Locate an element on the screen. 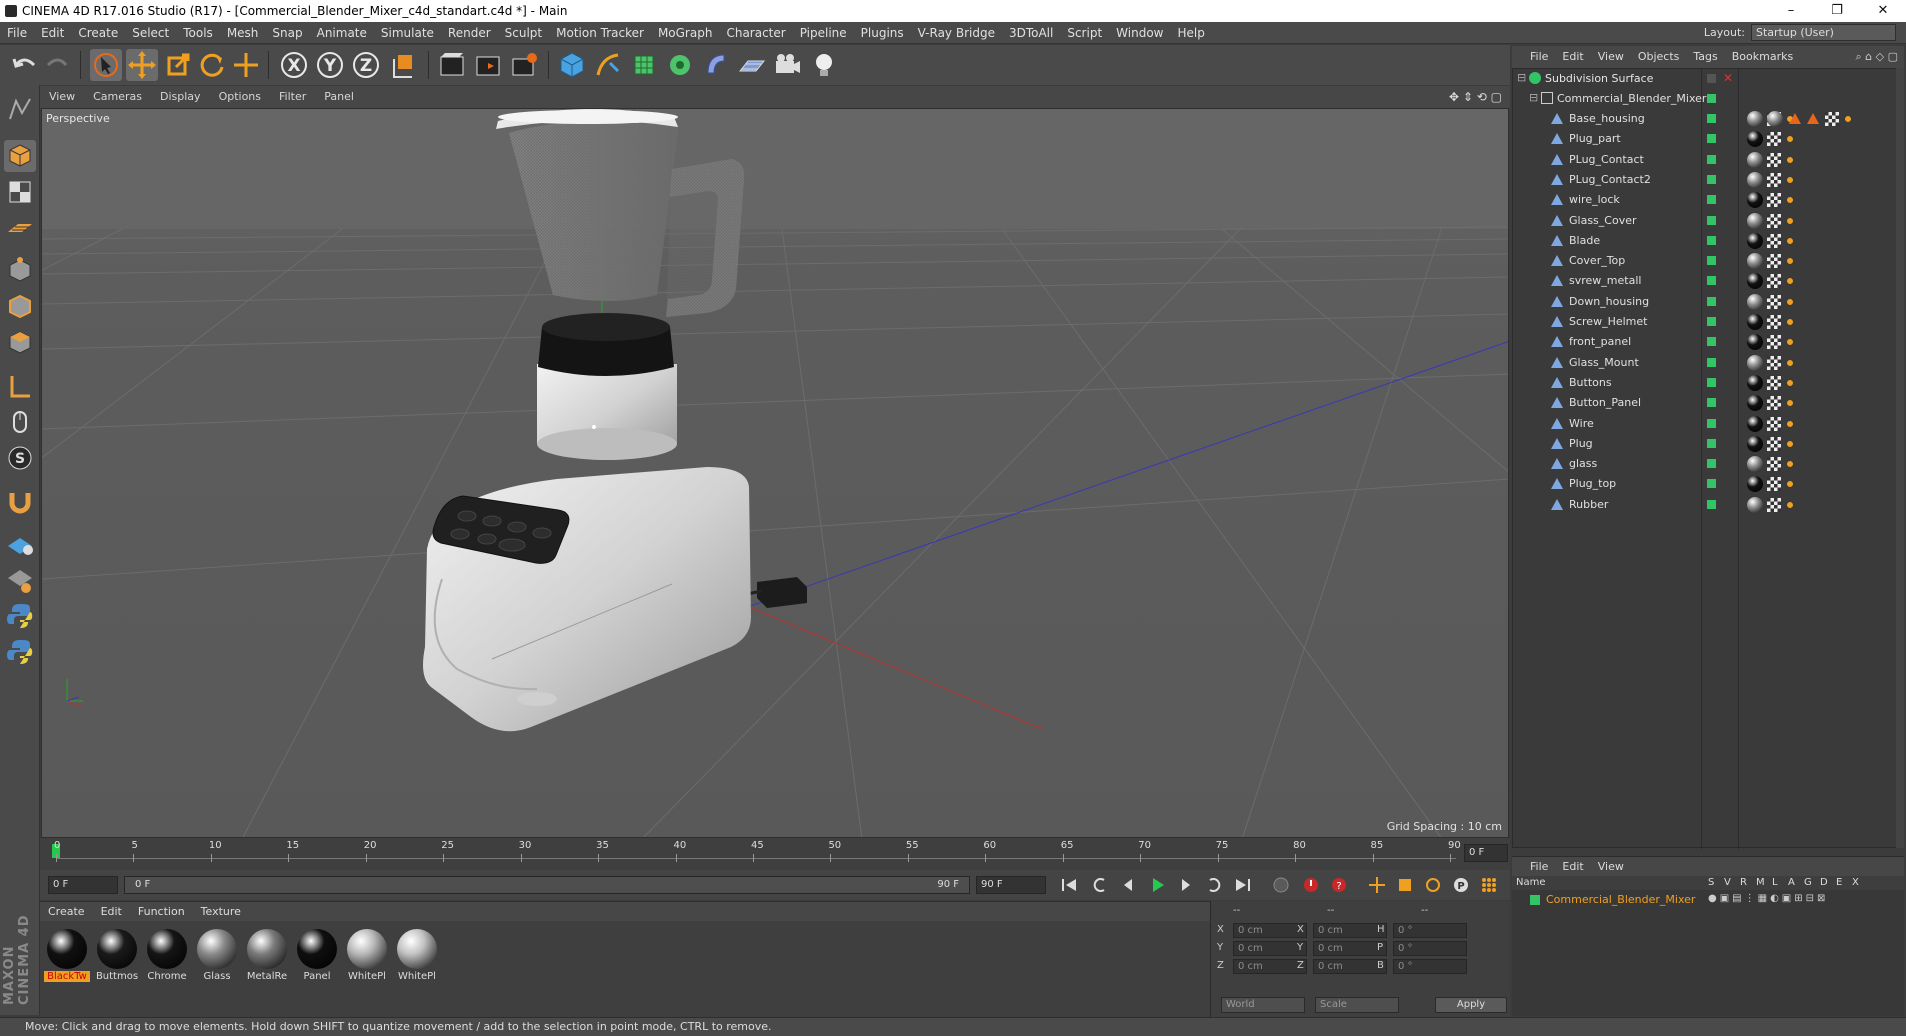 This screenshot has height=1036, width=1906. object-row: Wire is located at coordinates (1708, 424).